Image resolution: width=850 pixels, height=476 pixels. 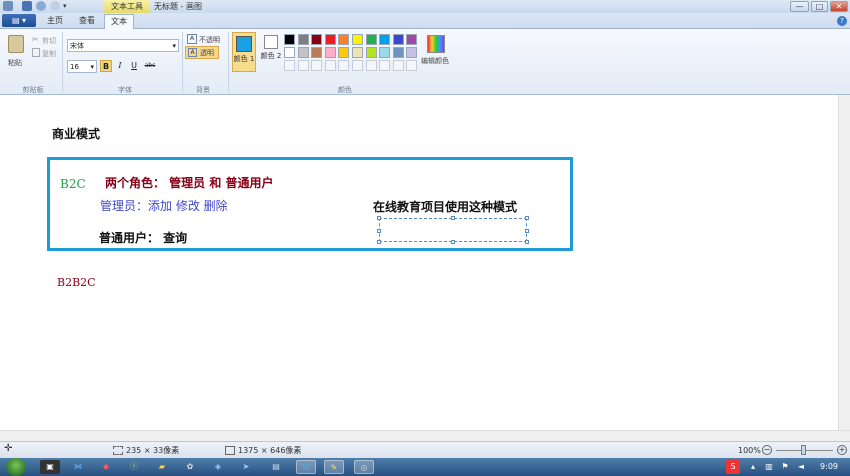 What do you see at coordinates (306, 467) in the screenshot?
I see `word-icon: W` at bounding box center [306, 467].